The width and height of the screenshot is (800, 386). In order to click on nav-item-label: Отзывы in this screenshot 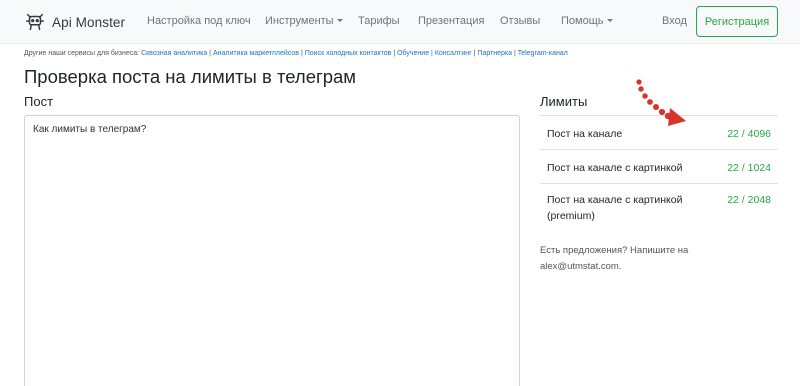, I will do `click(520, 21)`.